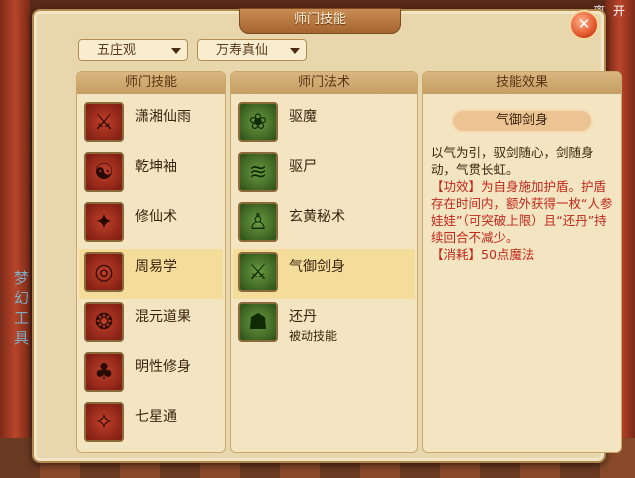  What do you see at coordinates (104, 422) in the screenshot?
I see `constellation-icon: ✧` at bounding box center [104, 422].